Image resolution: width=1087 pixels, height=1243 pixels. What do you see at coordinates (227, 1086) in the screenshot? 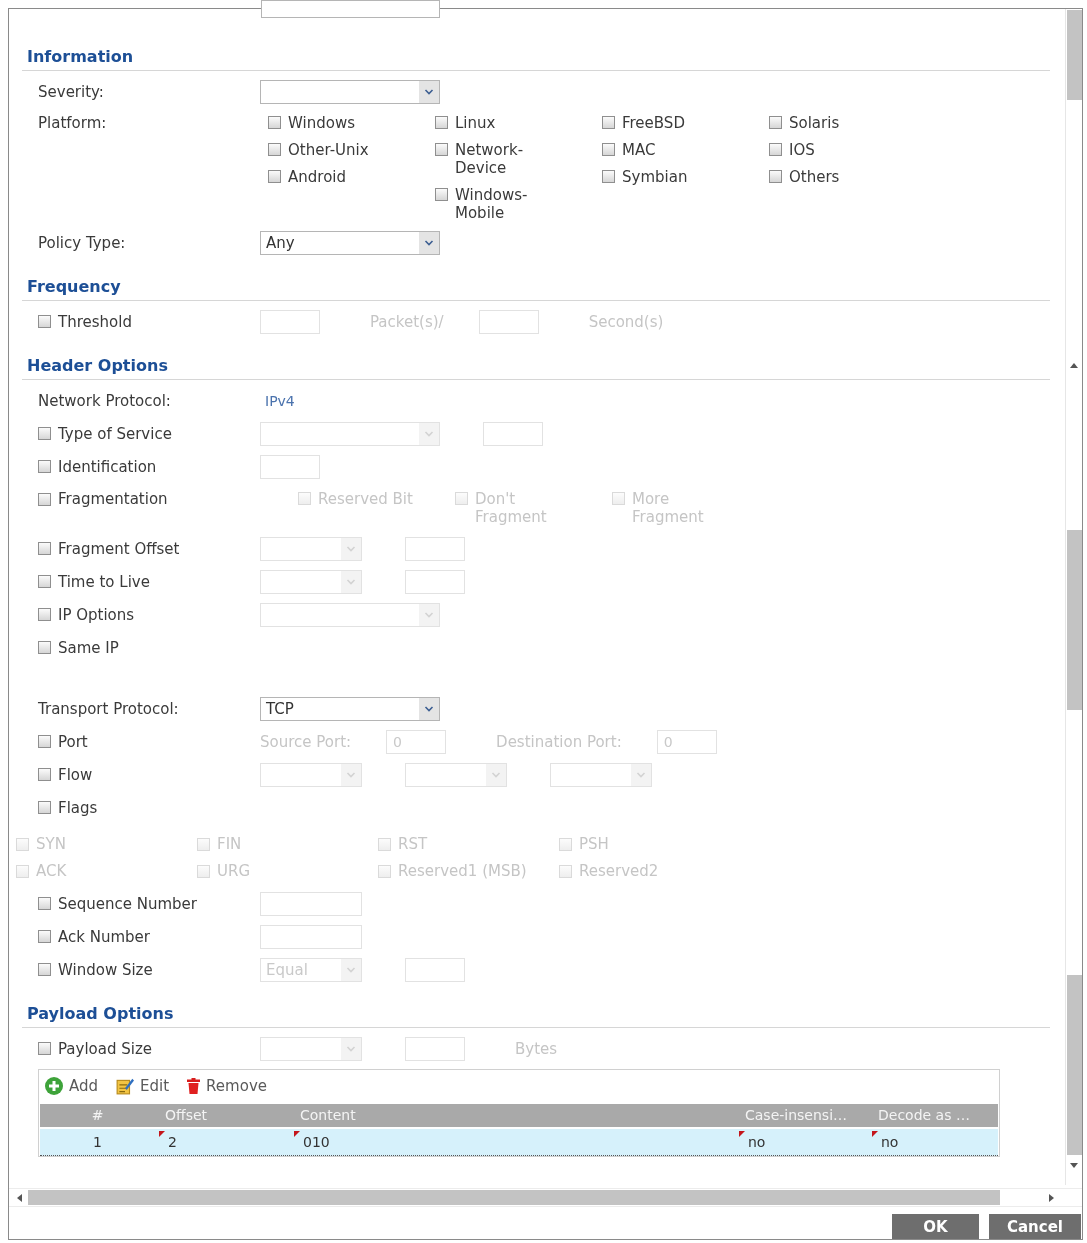
I see `toolbar-button: Remove` at bounding box center [227, 1086].